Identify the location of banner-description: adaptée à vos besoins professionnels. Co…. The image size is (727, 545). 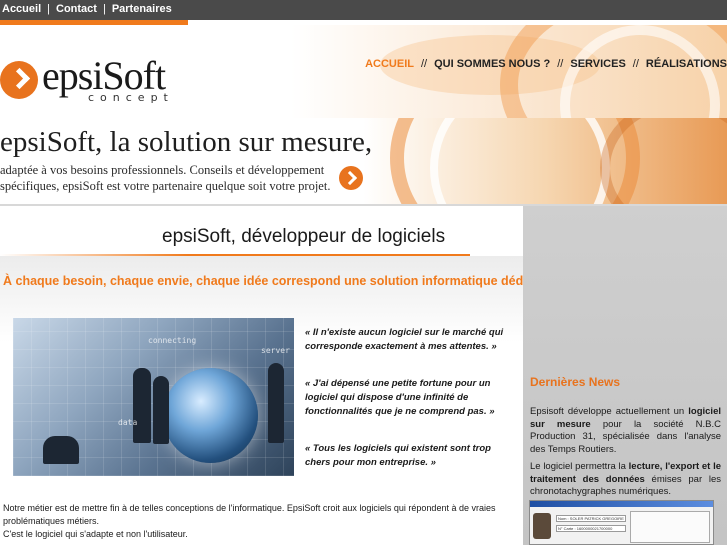
(165, 178).